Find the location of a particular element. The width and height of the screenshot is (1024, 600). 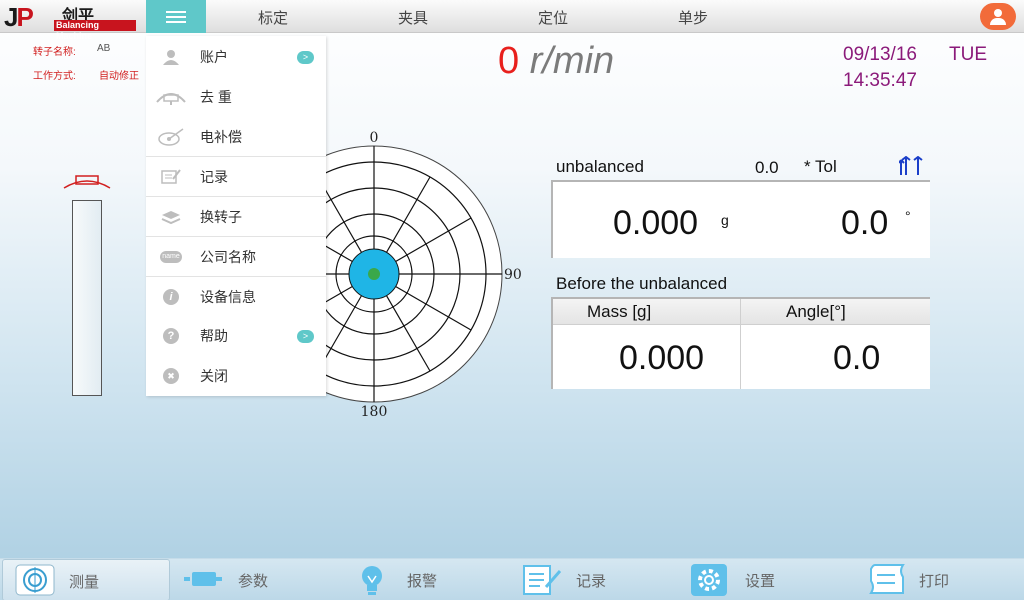

nav-calibrate: 标定 is located at coordinates (273, 17).